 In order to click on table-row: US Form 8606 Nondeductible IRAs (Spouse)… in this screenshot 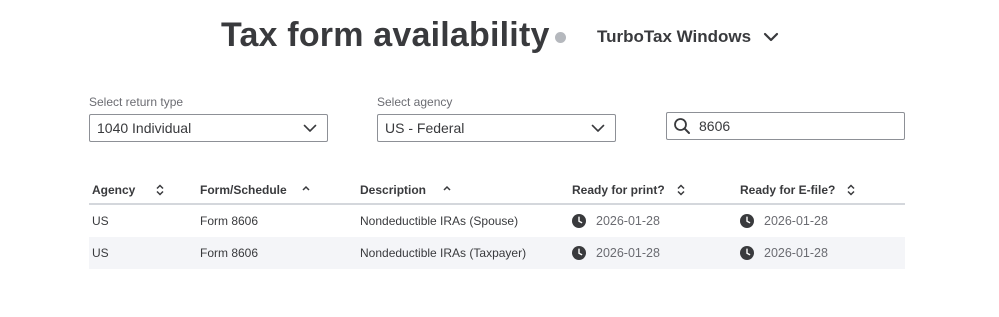, I will do `click(497, 221)`.